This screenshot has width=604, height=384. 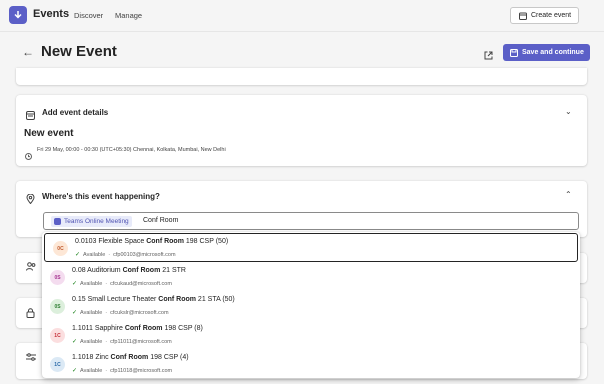 I want to click on details-card-title: Add event details, so click(x=75, y=112).